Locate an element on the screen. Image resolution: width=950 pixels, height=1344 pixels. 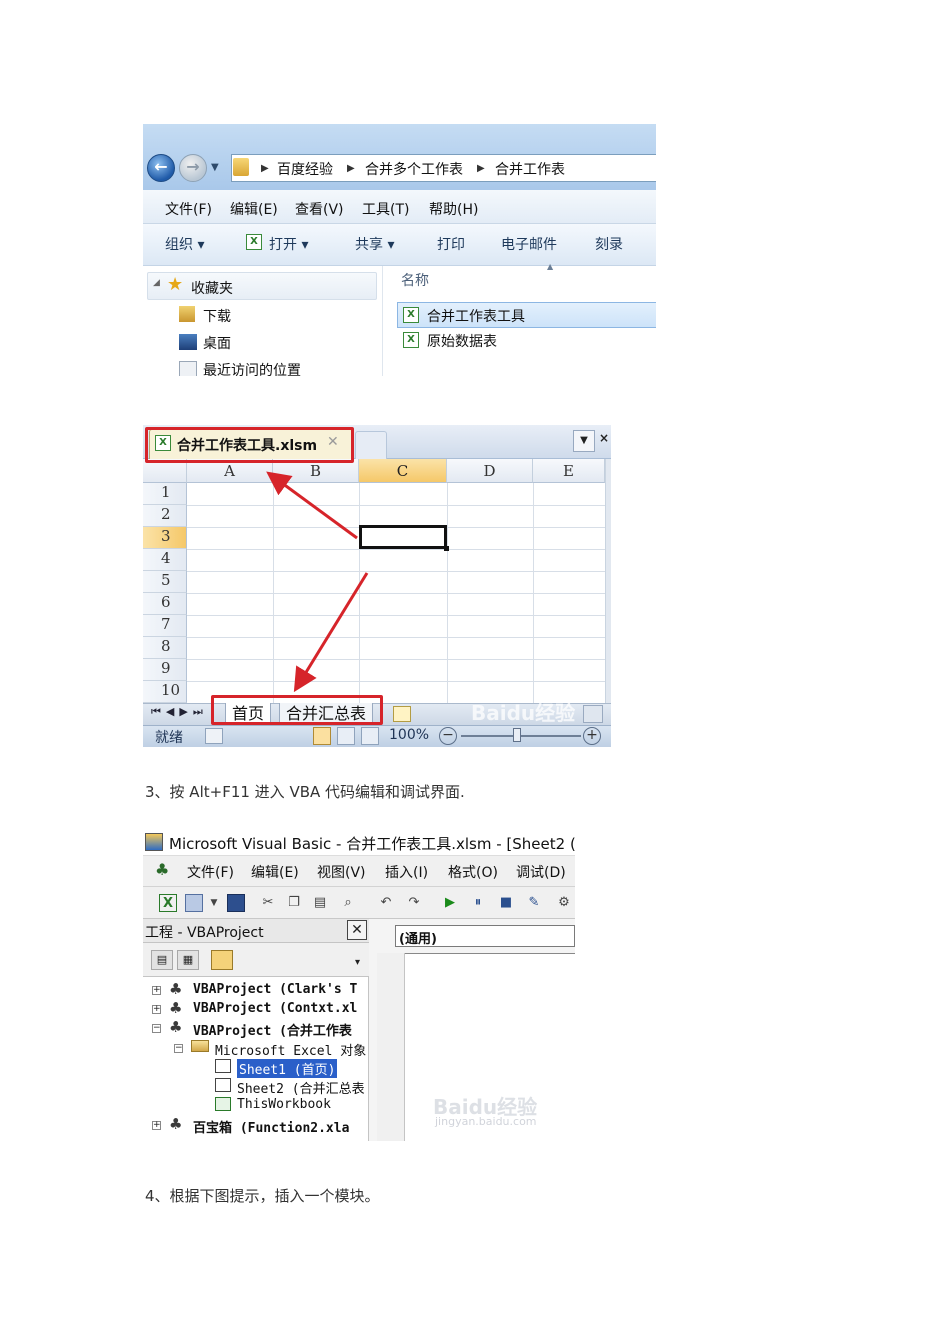
dropdown-icon: ▼ is located at coordinates (214, 903).